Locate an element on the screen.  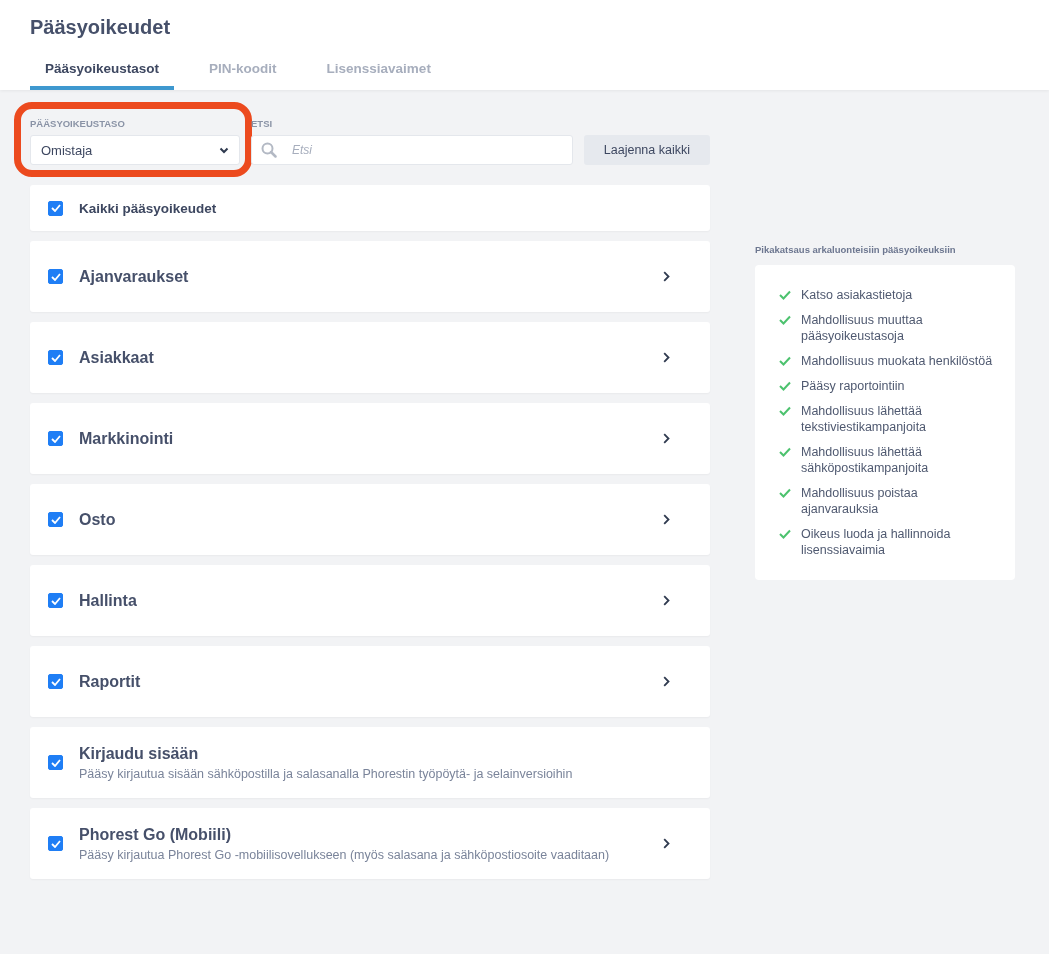
permission-name: Ajanvaraukset is located at coordinates (134, 276).